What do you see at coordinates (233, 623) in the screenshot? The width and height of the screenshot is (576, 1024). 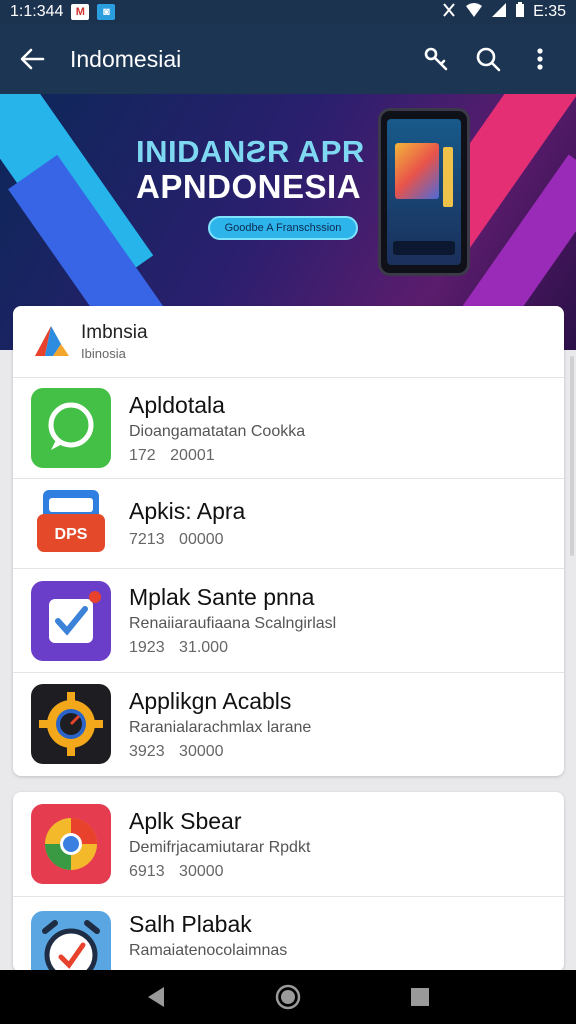 I see `app-description: Renaiiaraufiaana Scalngirlasl` at bounding box center [233, 623].